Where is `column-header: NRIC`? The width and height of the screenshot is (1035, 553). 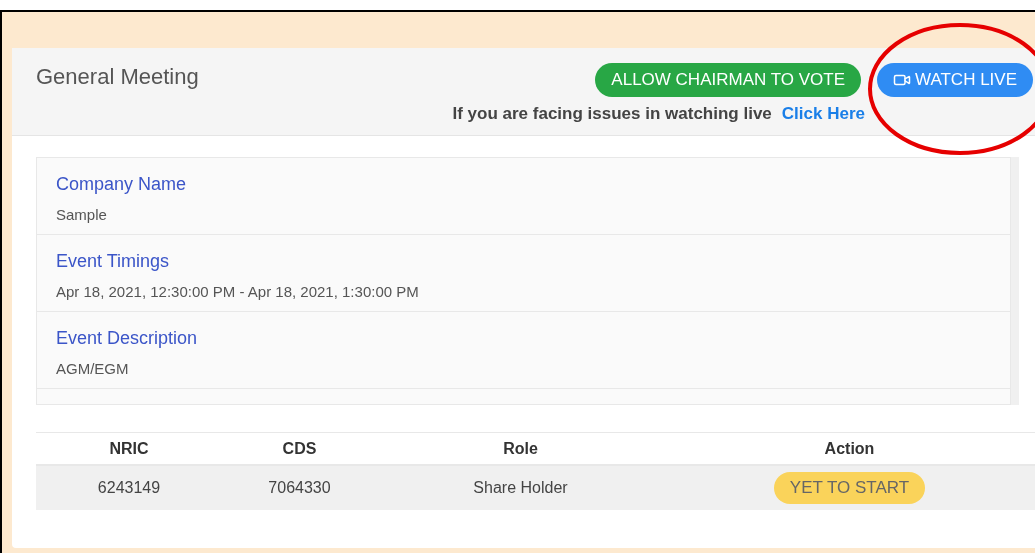 column-header: NRIC is located at coordinates (129, 448).